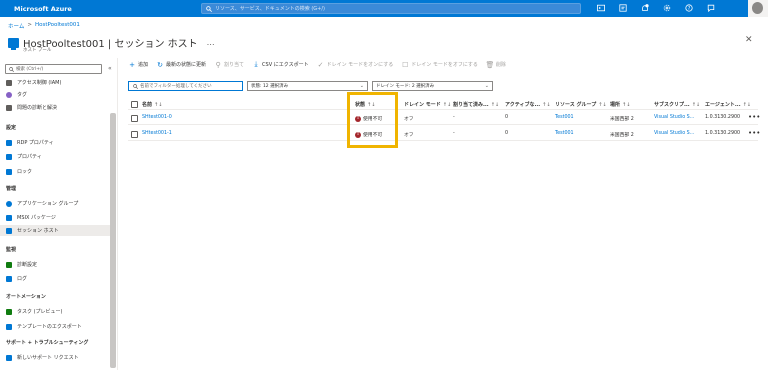  What do you see at coordinates (600, 8) in the screenshot?
I see `cloud-shell-icon` at bounding box center [600, 8].